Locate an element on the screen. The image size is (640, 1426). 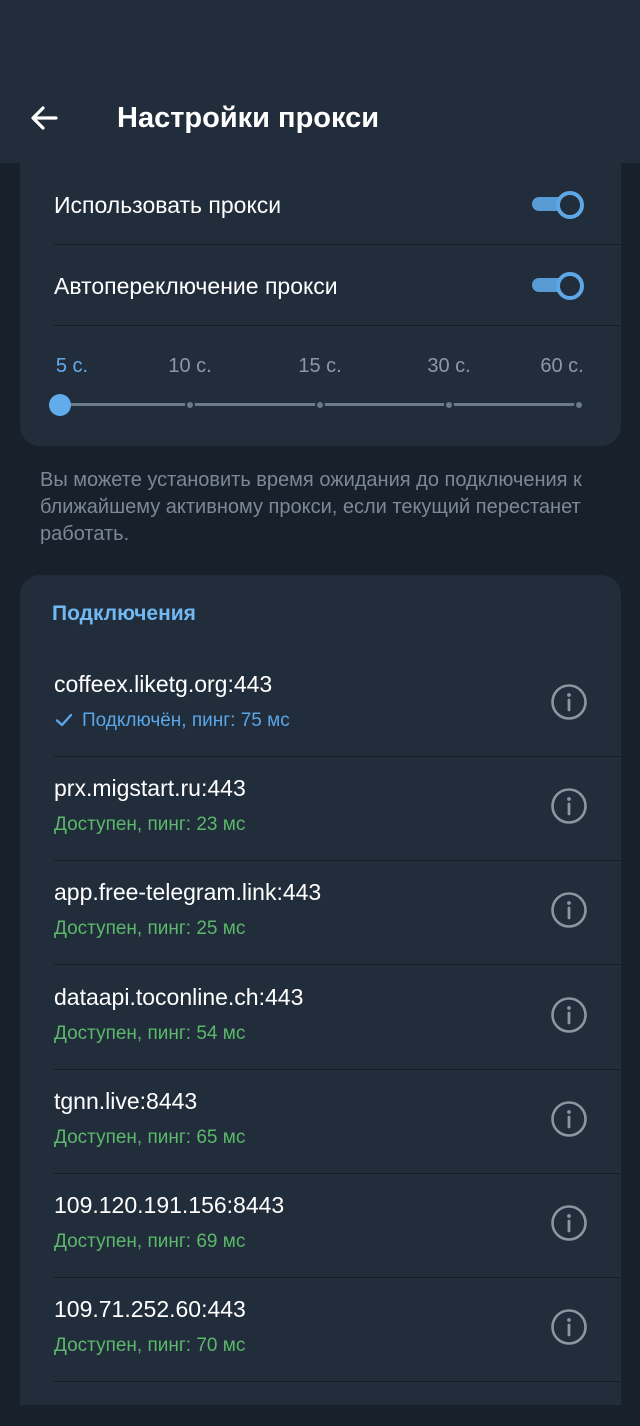
auto-switch-label: Автопереключение прокси is located at coordinates (196, 286).